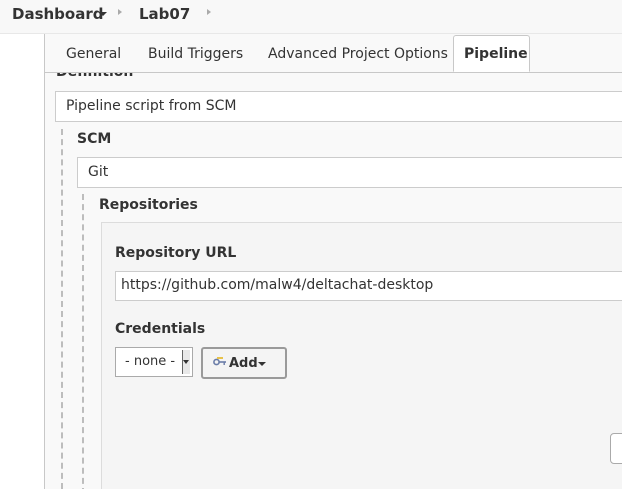 This screenshot has height=489, width=622. Describe the element at coordinates (358, 54) in the screenshot. I see `tab-advanced-project-options: Advanced Project Options` at that location.